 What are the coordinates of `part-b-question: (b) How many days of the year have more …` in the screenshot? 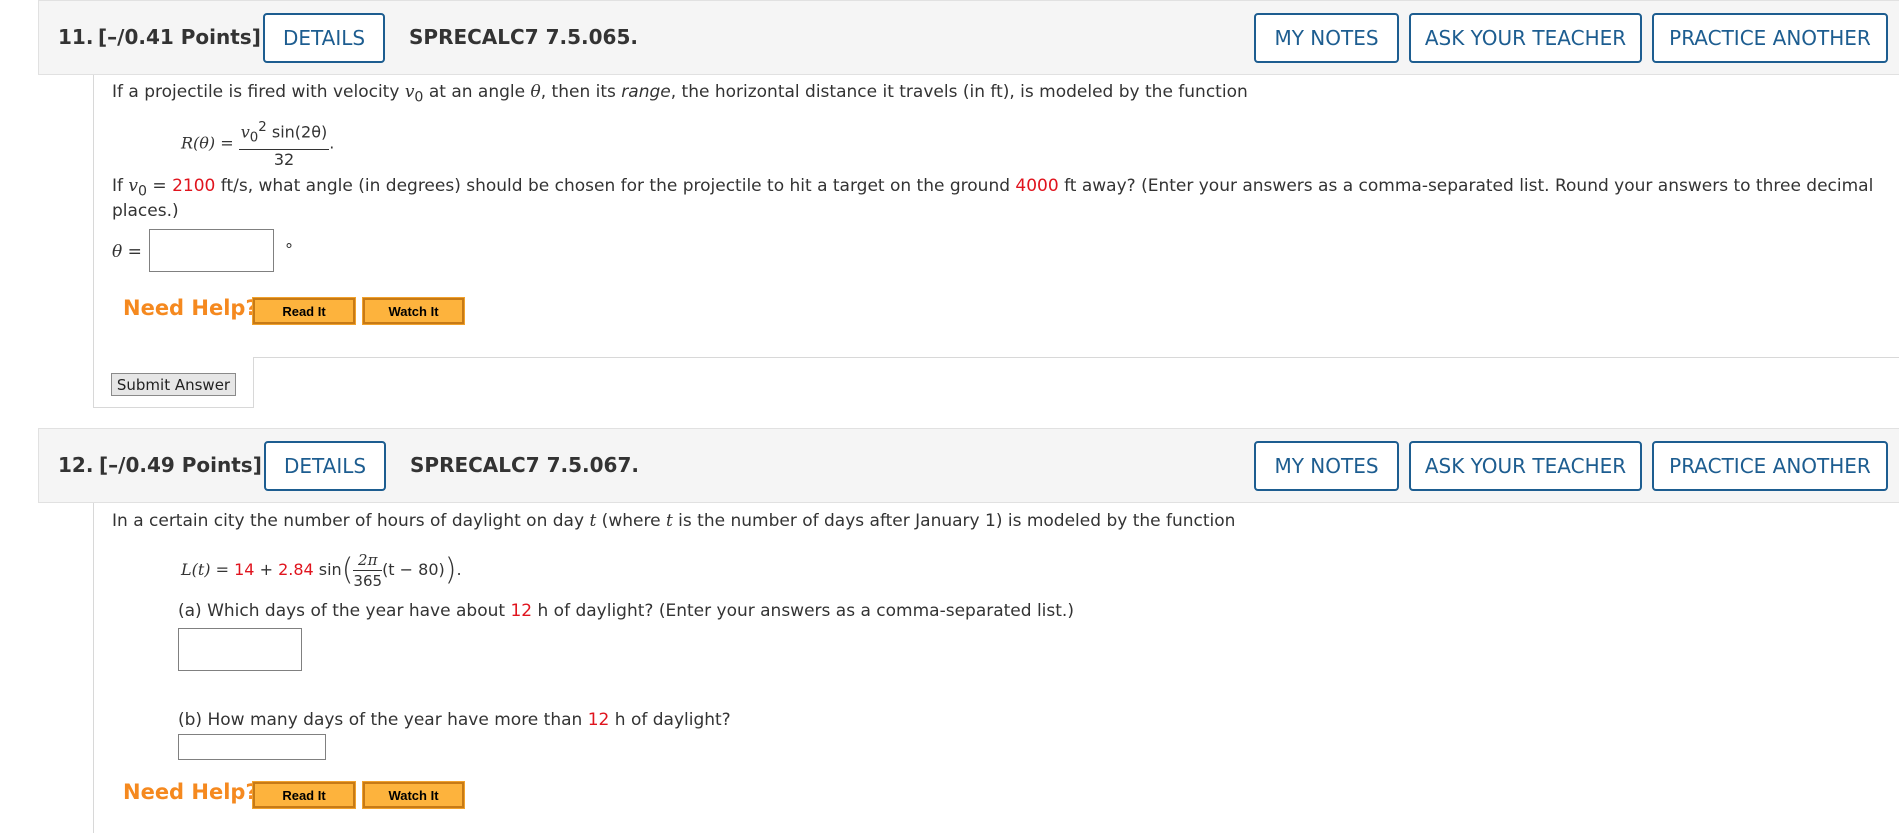 It's located at (454, 720).